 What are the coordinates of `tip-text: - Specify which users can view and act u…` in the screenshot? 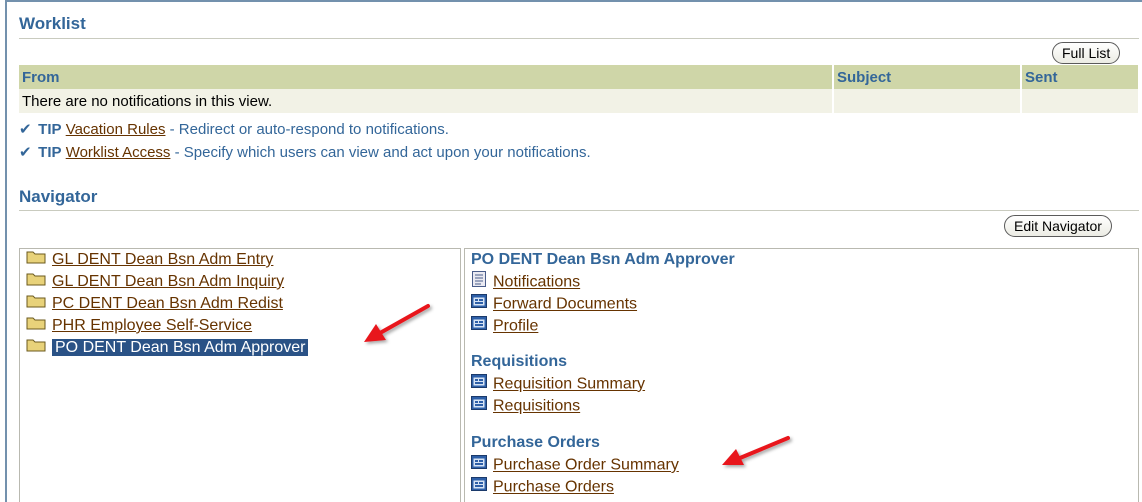 It's located at (380, 152).